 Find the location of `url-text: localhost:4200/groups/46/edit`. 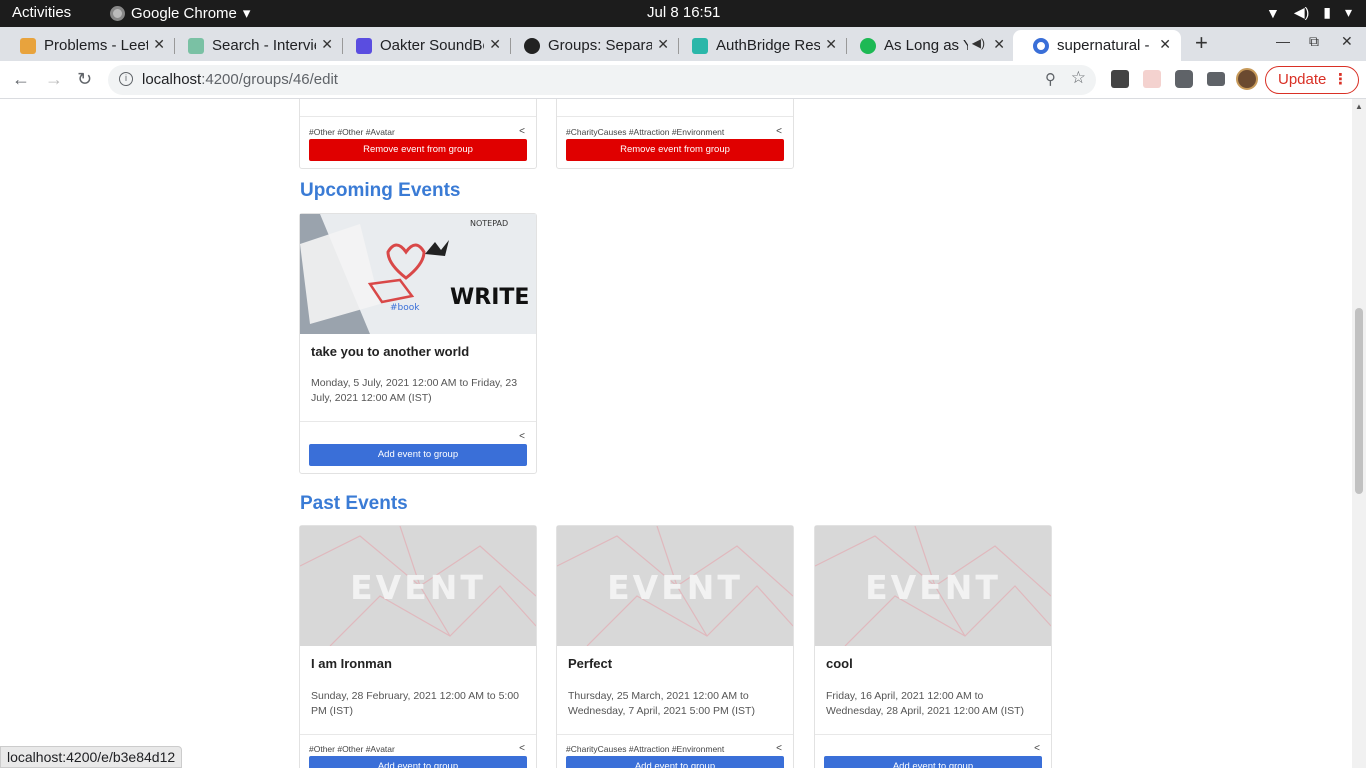

url-text: localhost:4200/groups/46/edit is located at coordinates (240, 79).